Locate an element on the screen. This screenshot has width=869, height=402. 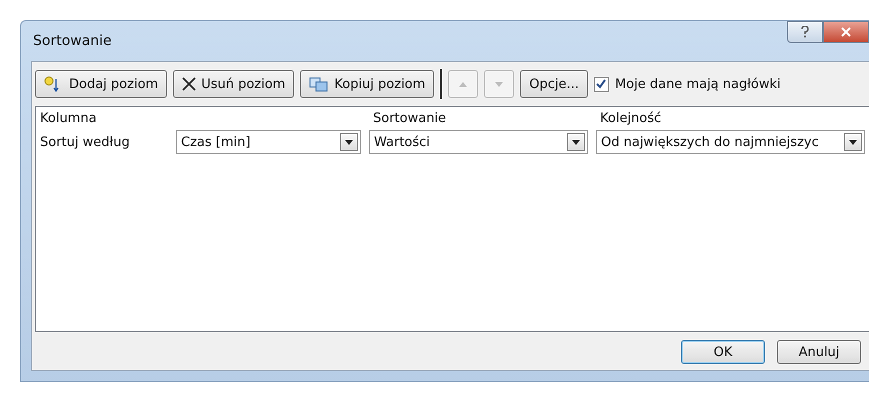
help-icon is located at coordinates (805, 32).